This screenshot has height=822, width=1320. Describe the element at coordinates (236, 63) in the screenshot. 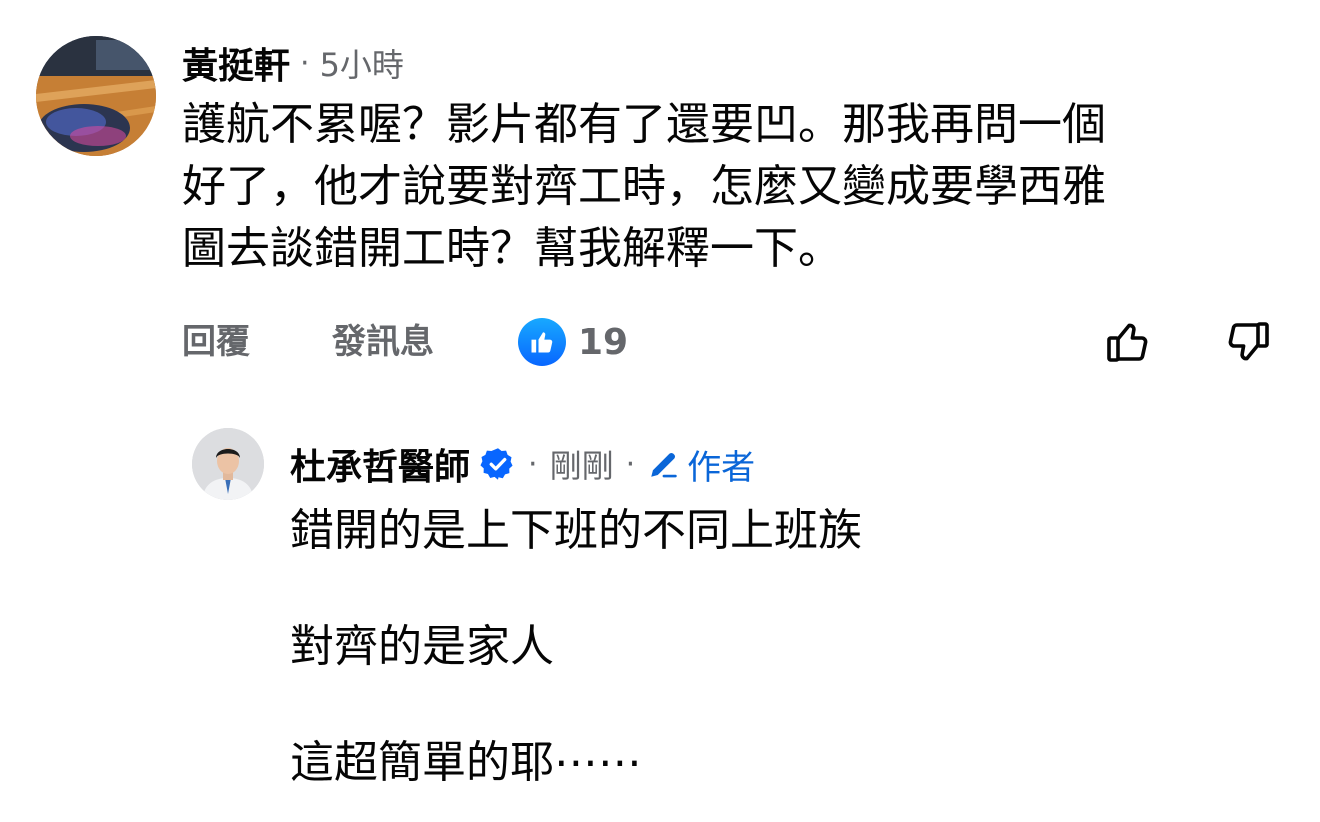

I see `commenter-name: 黃挺軒` at that location.